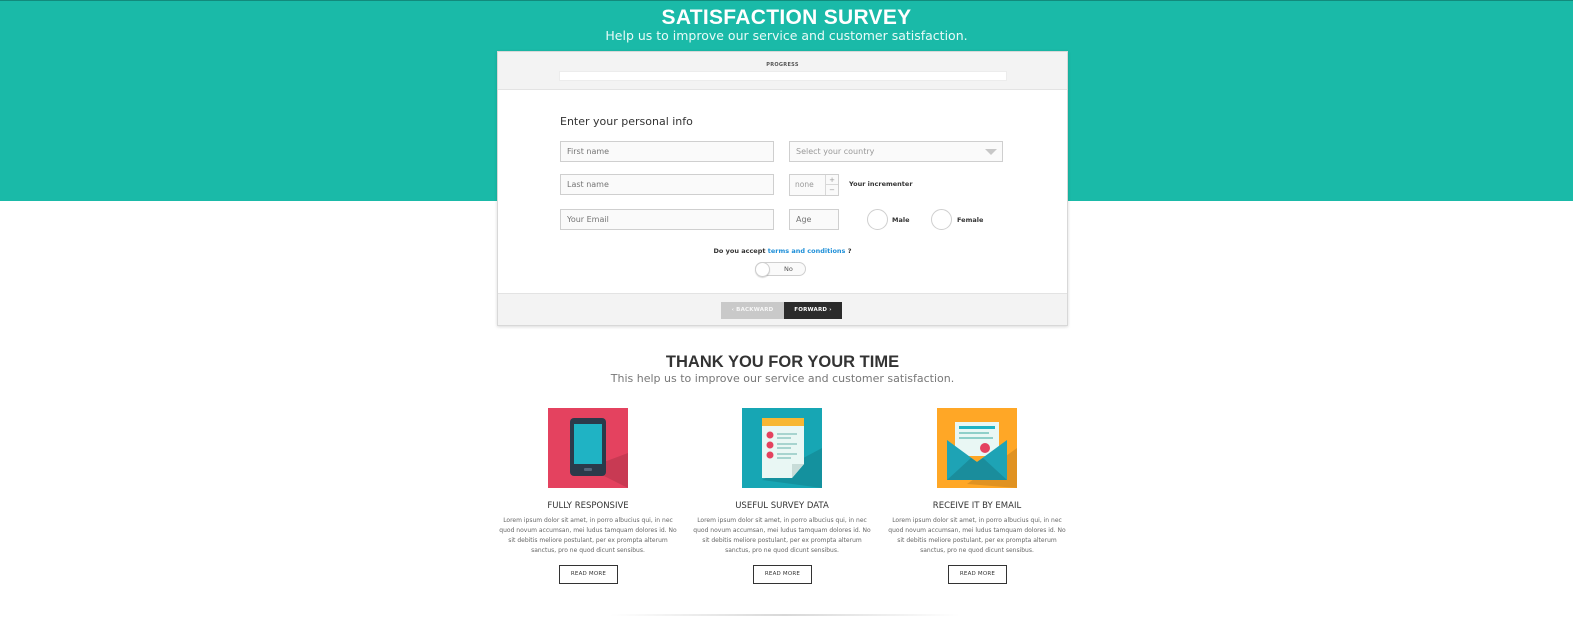 This screenshot has height=619, width=1573. Describe the element at coordinates (814, 219) in the screenshot. I see `age-input` at that location.